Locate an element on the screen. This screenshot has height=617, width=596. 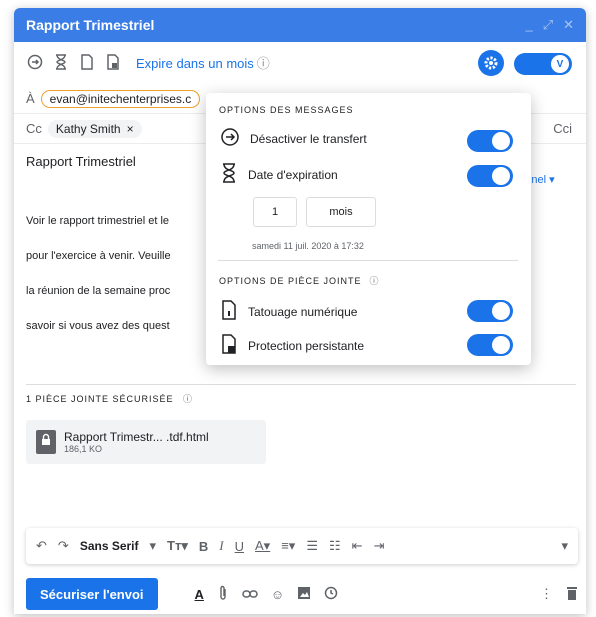
chevron-down-icon: ▾ is located at coordinates (153, 546).